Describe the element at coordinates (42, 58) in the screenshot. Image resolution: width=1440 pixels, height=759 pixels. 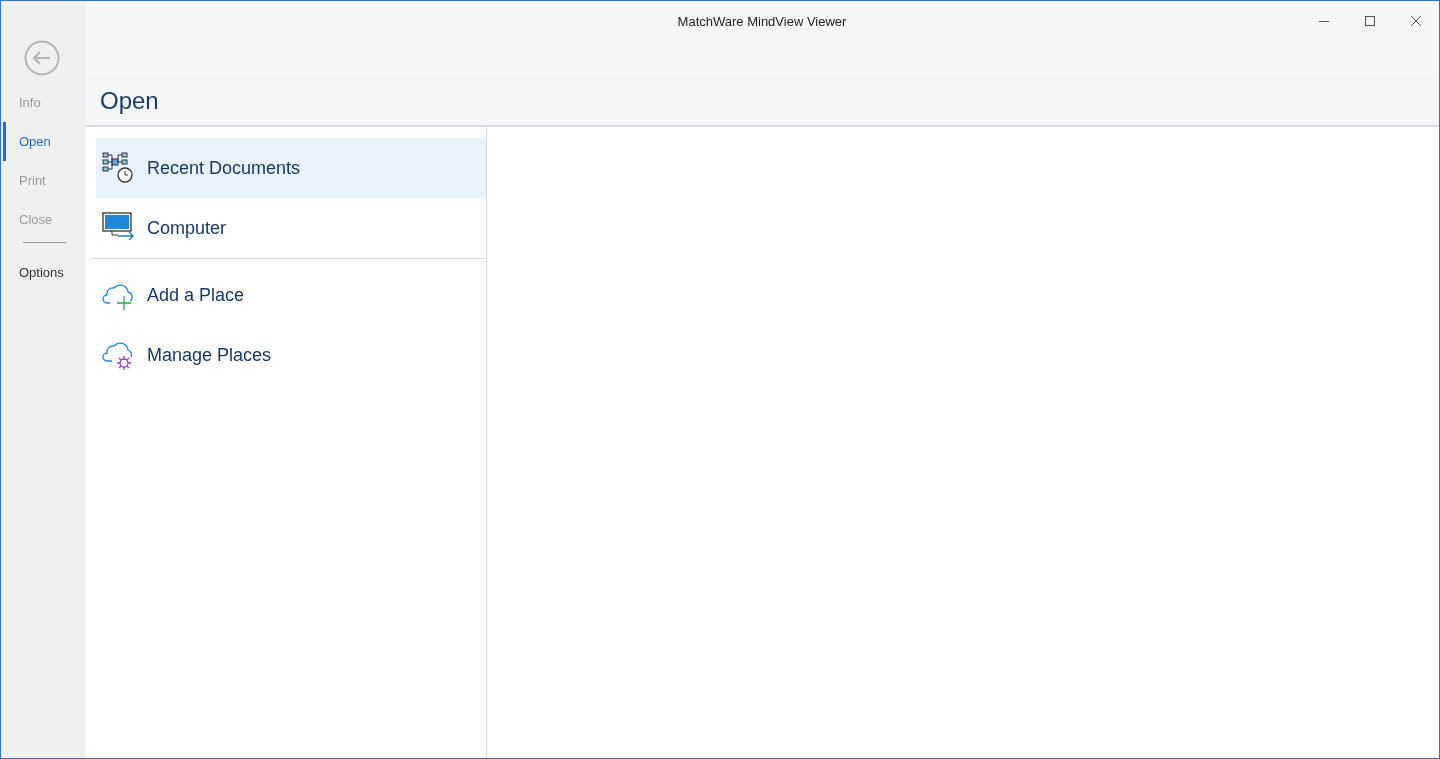
I see `back-button` at that location.